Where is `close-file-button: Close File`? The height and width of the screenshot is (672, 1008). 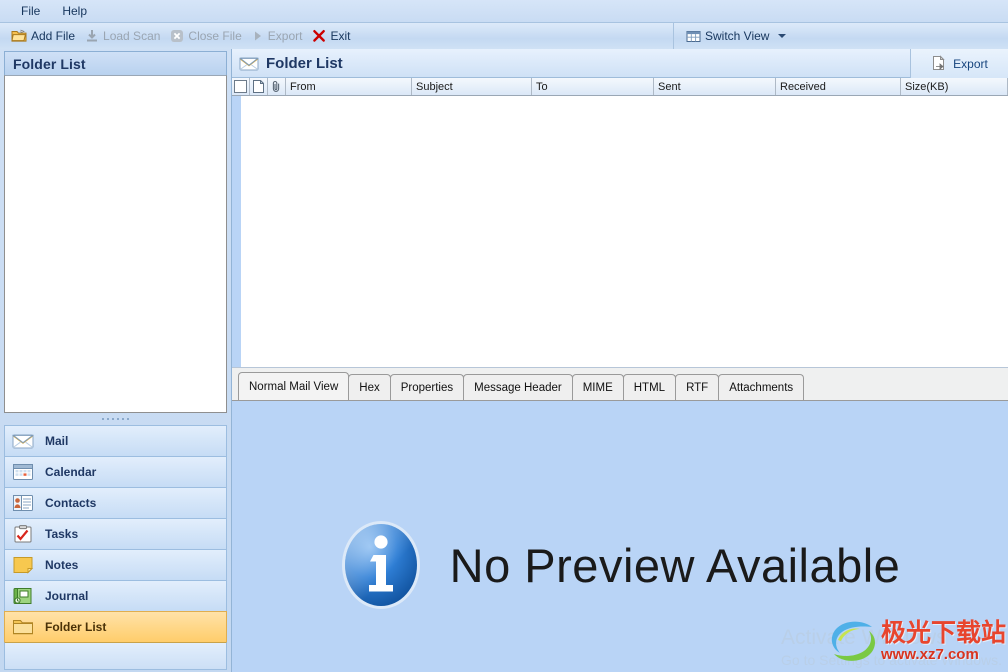
close-file-button: Close File is located at coordinates (206, 36).